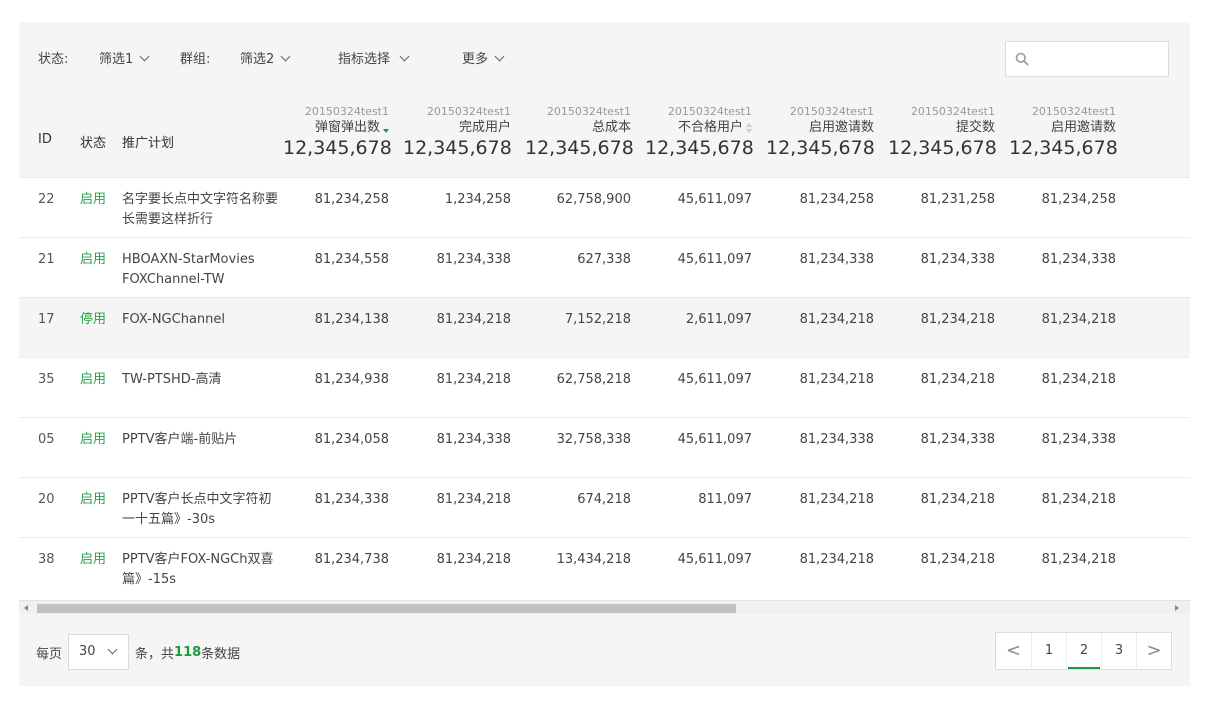 This screenshot has width=1210, height=710. I want to click on status-filter-label: 状态:, so click(53, 59).